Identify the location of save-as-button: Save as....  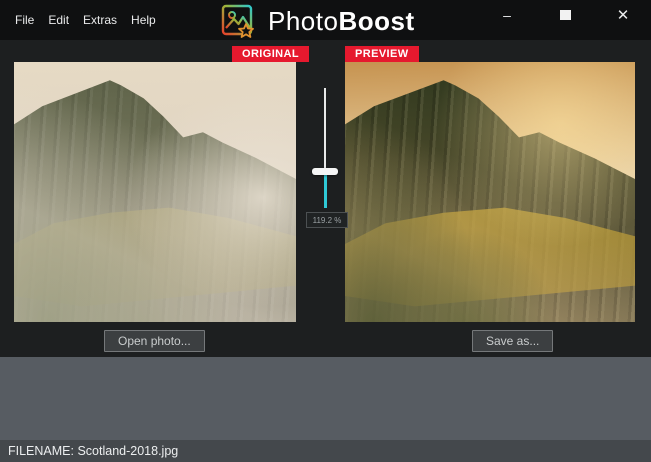
(513, 341).